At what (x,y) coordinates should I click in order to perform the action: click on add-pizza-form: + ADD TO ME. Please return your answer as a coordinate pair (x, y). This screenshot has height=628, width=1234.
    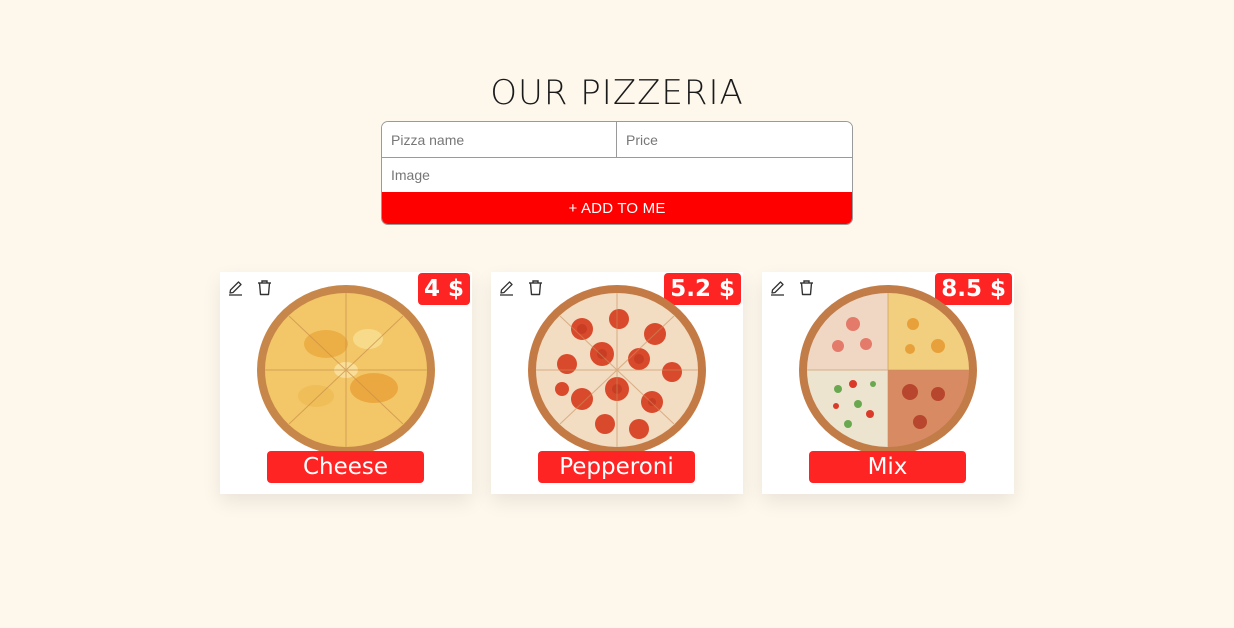
    Looking at the image, I should click on (617, 173).